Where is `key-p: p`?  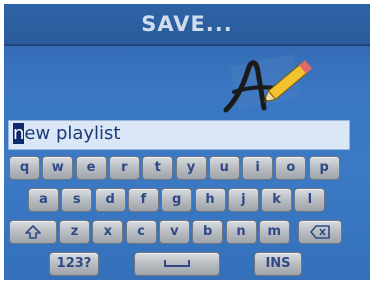
key-p: p is located at coordinates (324, 168).